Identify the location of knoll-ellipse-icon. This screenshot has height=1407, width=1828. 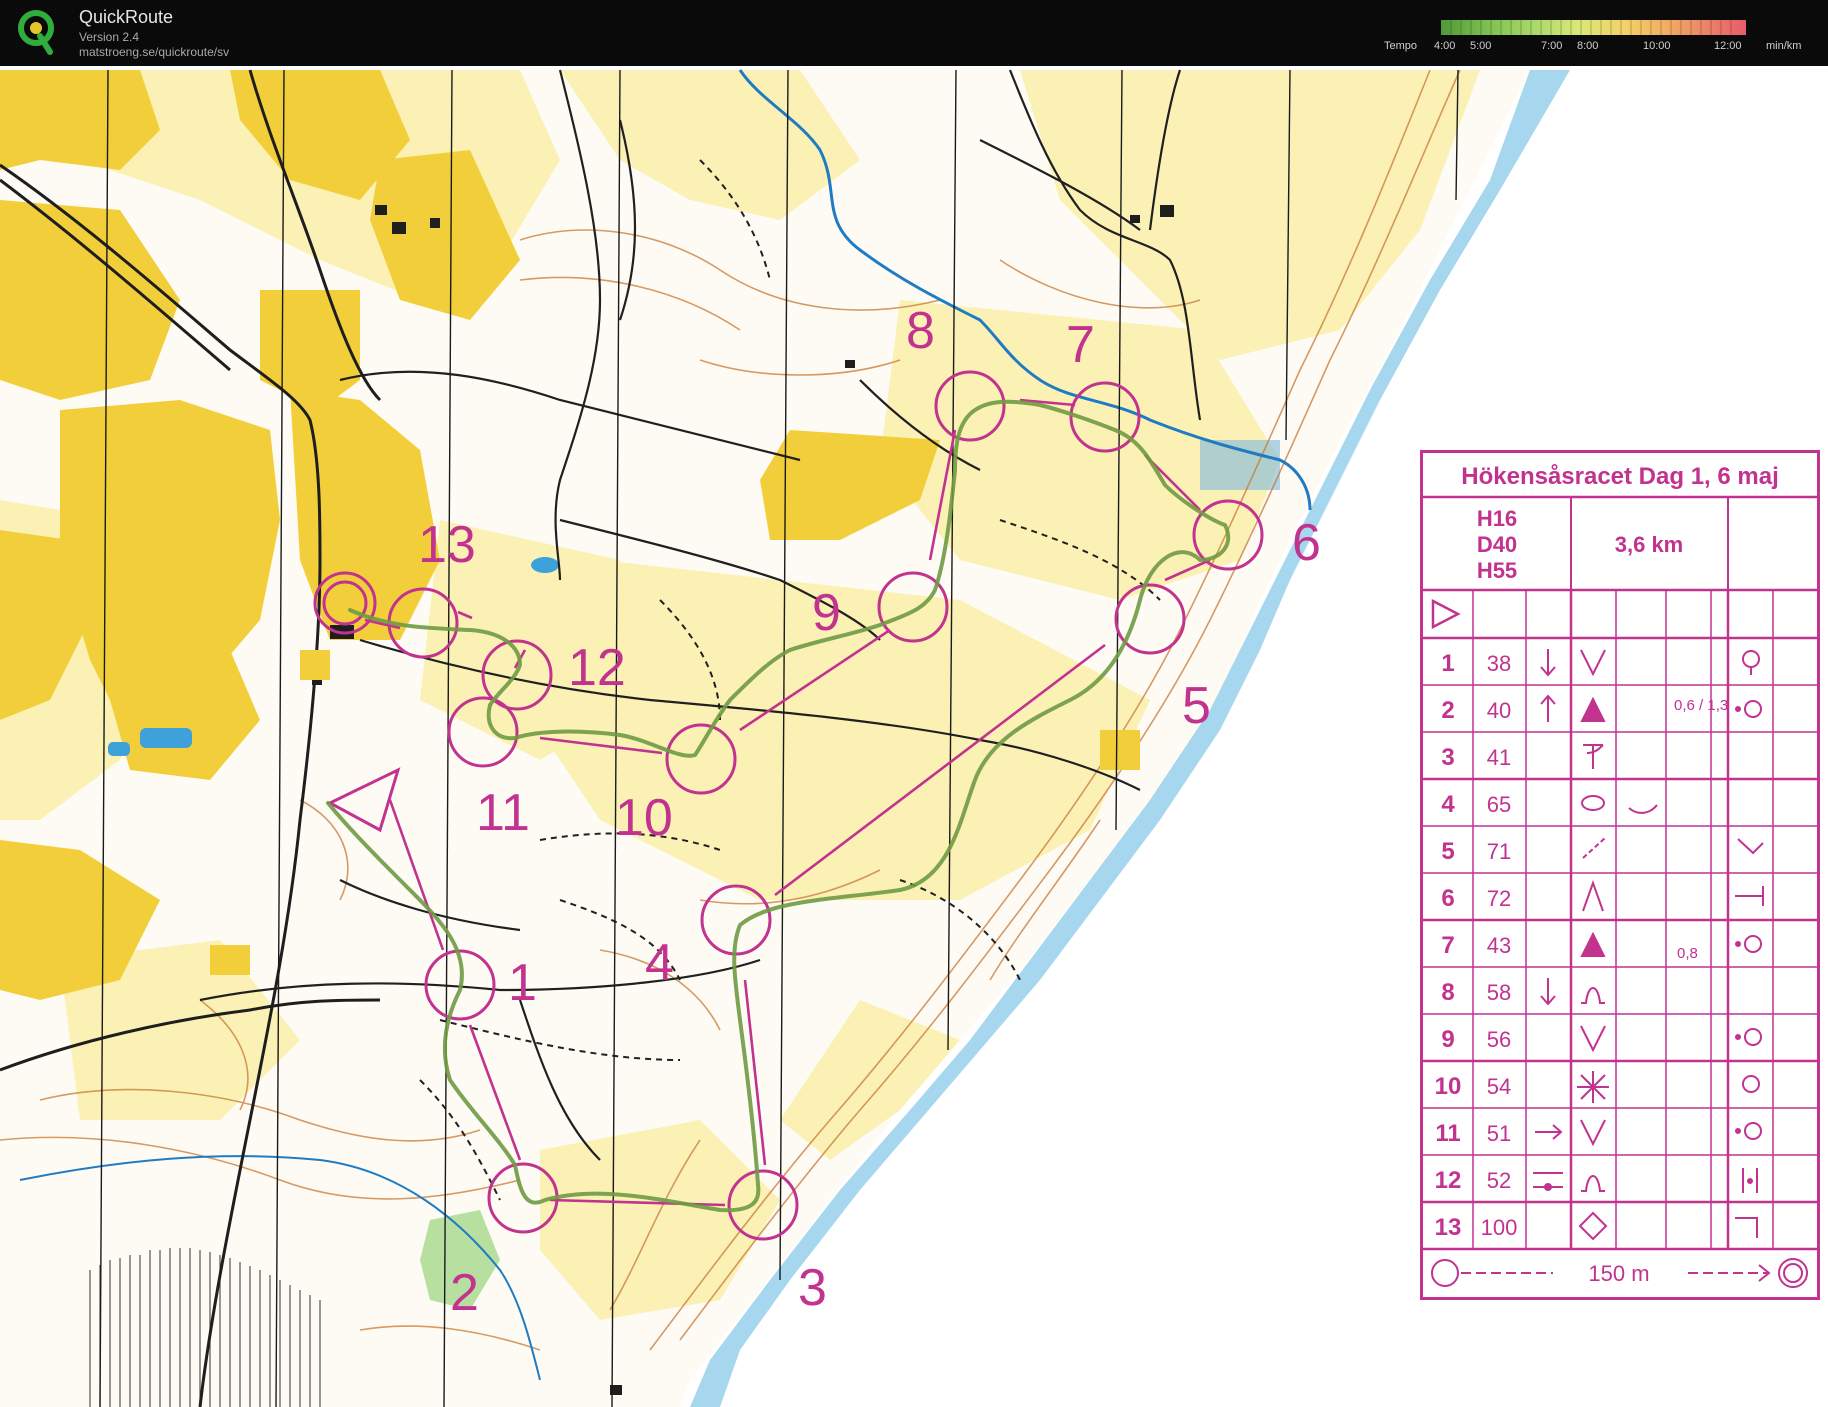
(1593, 803).